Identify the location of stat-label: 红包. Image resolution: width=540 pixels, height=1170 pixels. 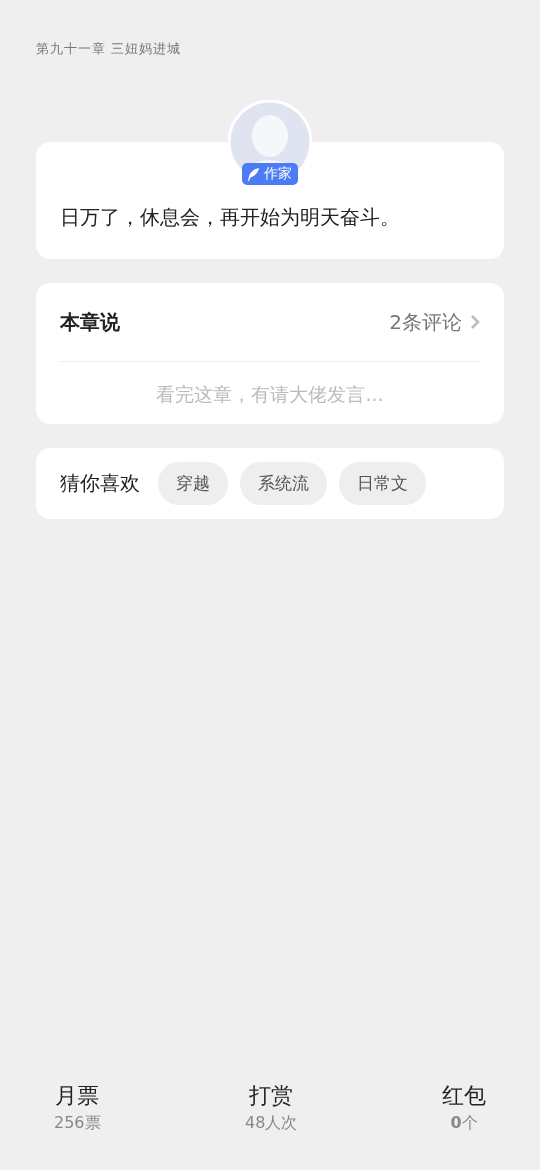
(464, 1096).